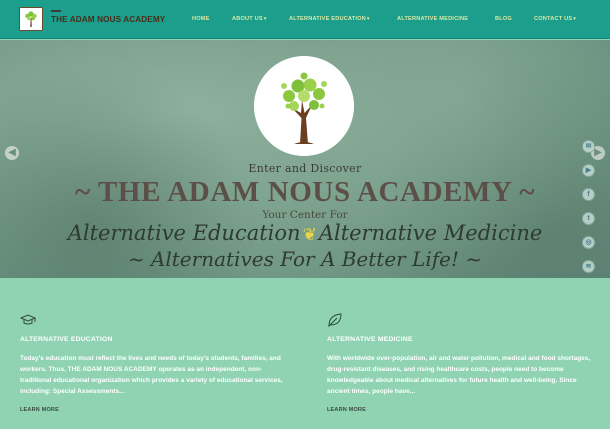 The height and width of the screenshot is (429, 610). Describe the element at coordinates (184, 233) in the screenshot. I see `hero-tagline-left: Alternative Education` at that location.